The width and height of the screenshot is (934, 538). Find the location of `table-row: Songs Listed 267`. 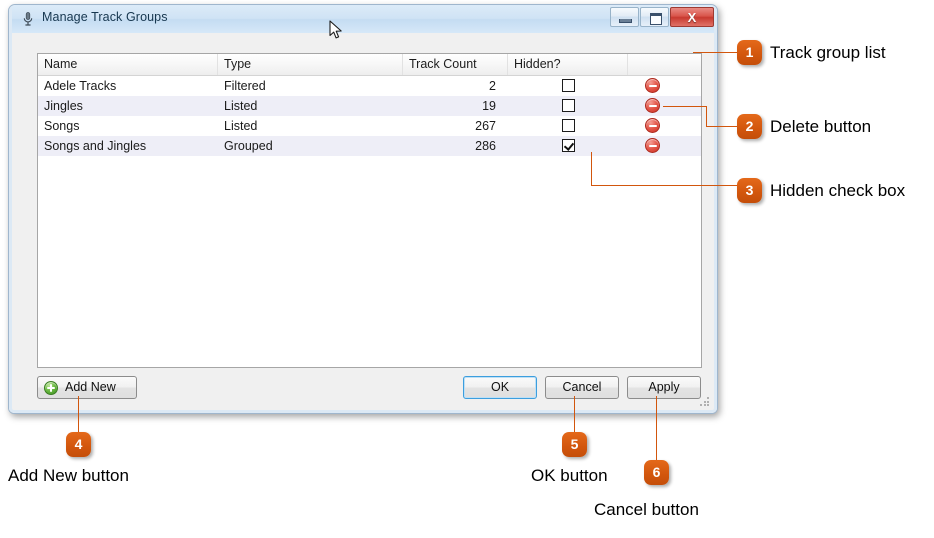

table-row: Songs Listed 267 is located at coordinates (369, 126).